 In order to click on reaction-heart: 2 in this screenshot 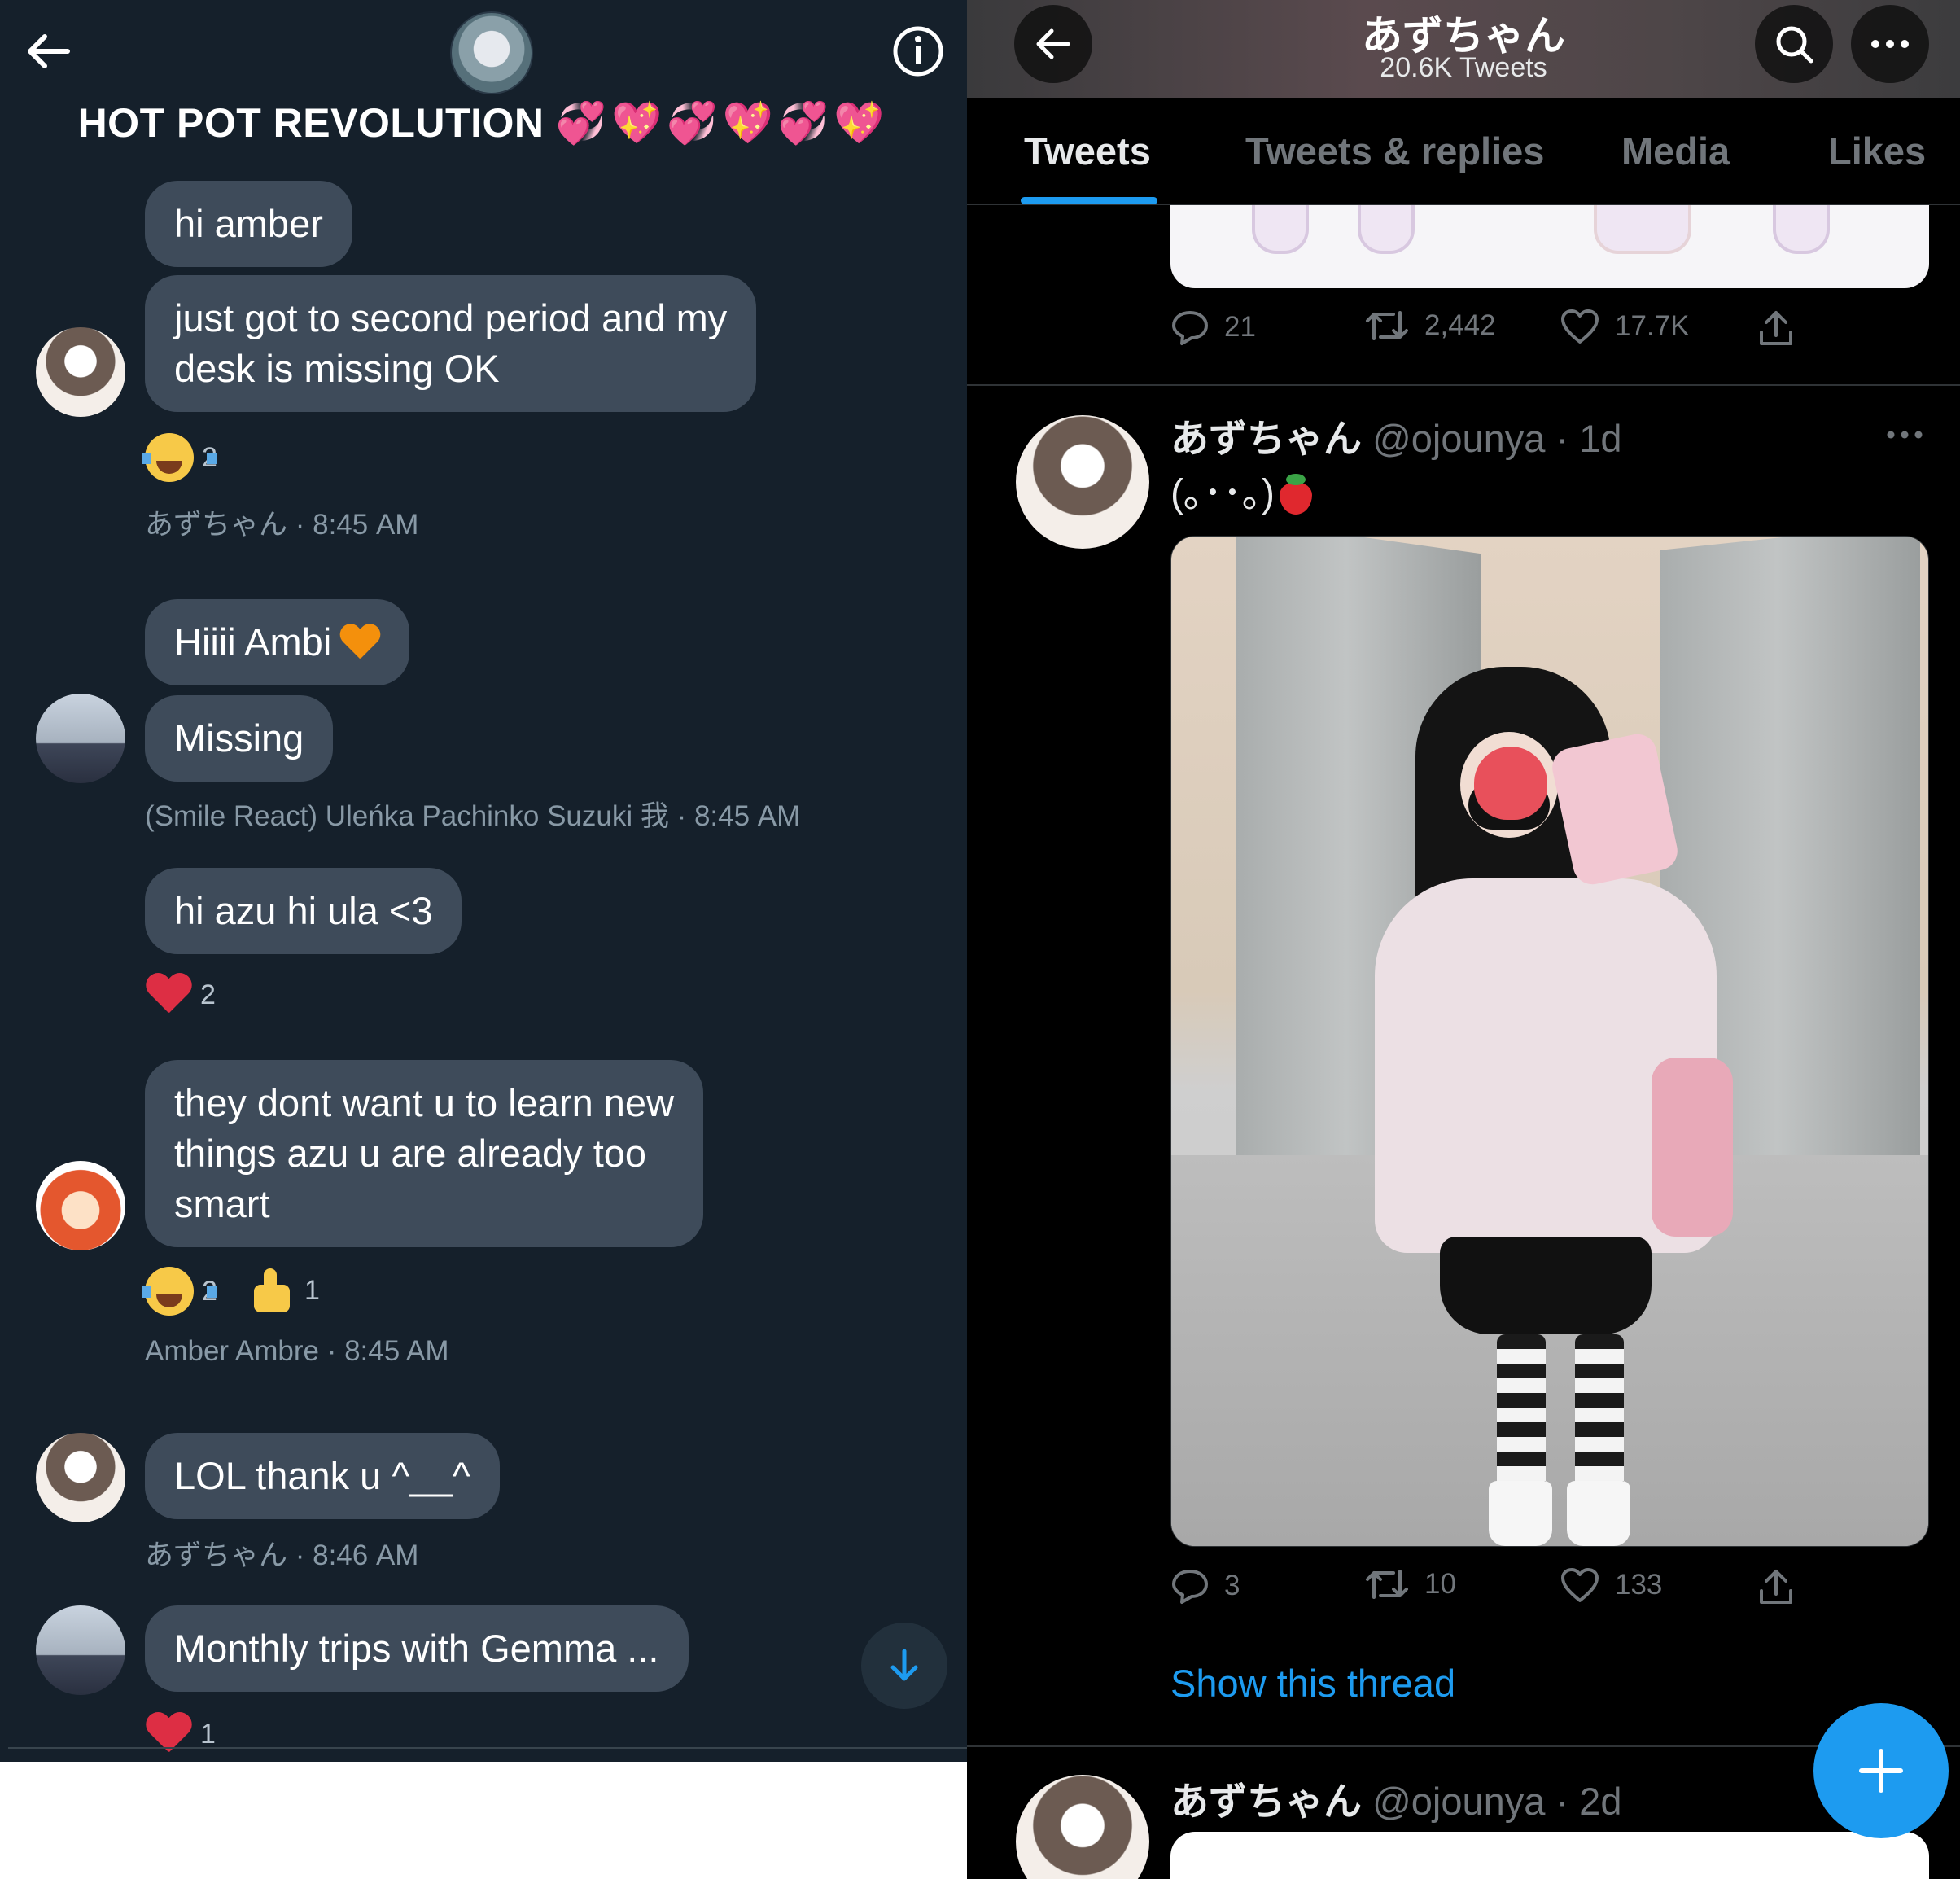, I will do `click(180, 995)`.